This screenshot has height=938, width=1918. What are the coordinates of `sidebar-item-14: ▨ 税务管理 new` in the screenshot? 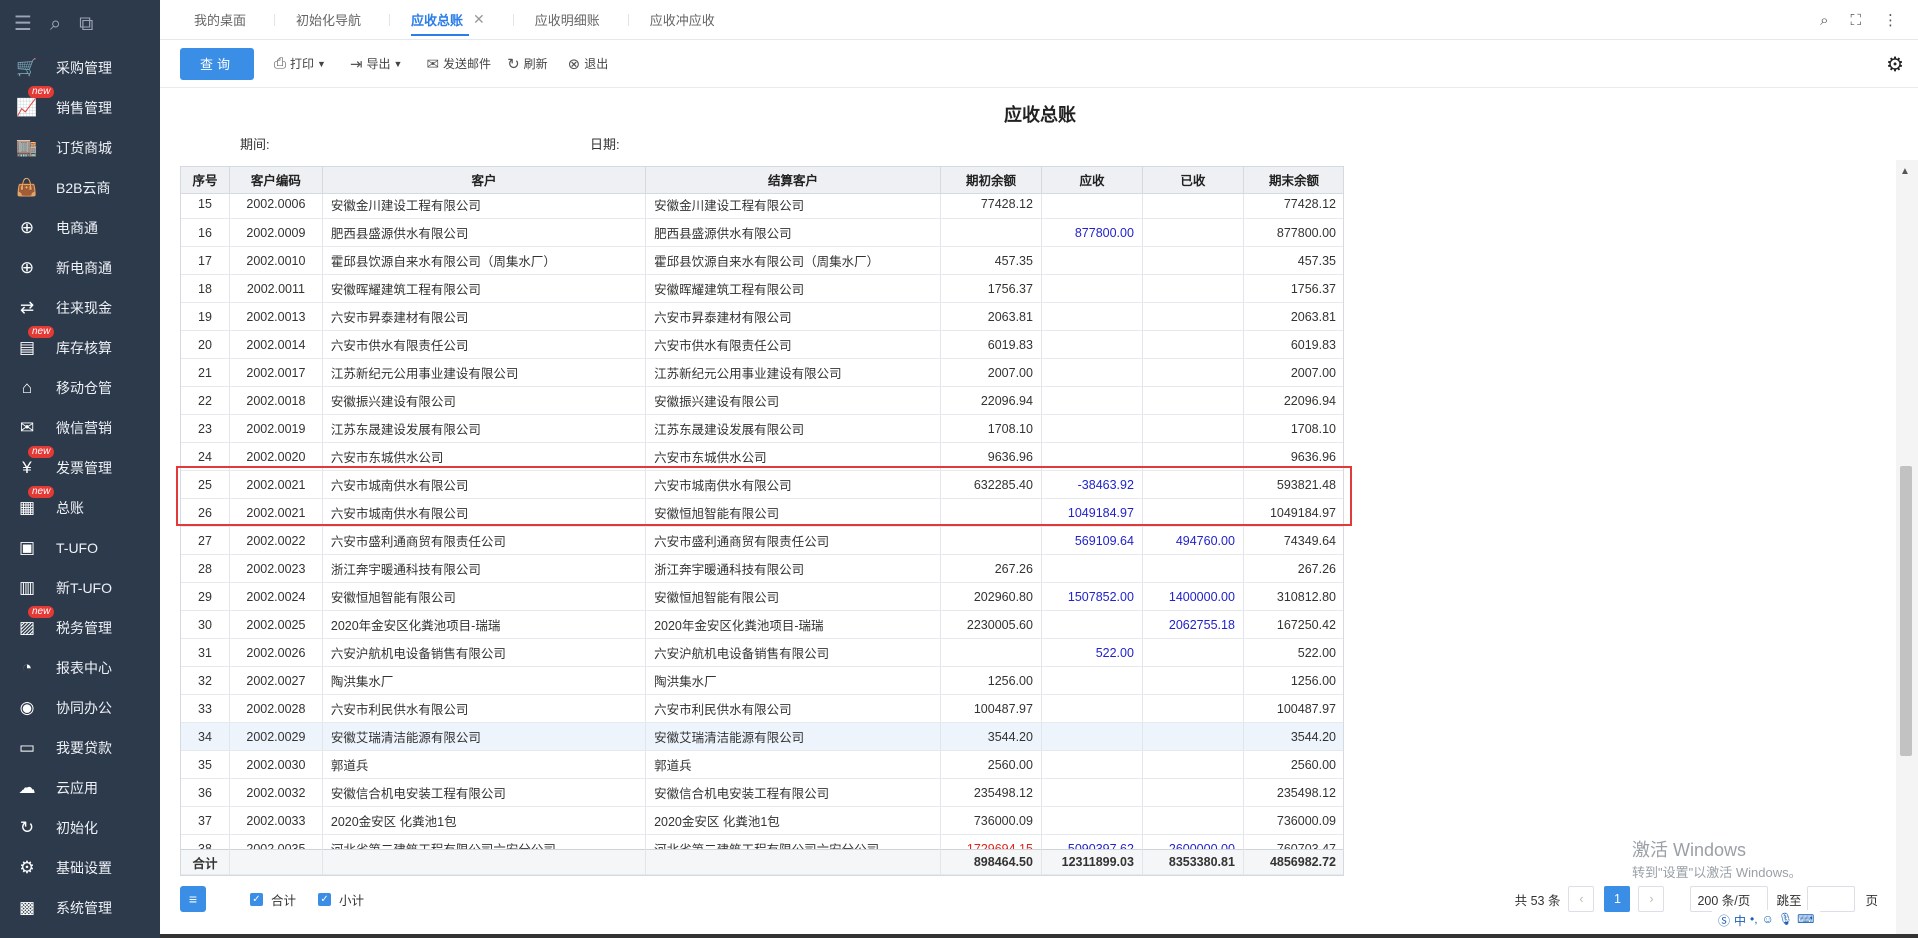 It's located at (80, 627).